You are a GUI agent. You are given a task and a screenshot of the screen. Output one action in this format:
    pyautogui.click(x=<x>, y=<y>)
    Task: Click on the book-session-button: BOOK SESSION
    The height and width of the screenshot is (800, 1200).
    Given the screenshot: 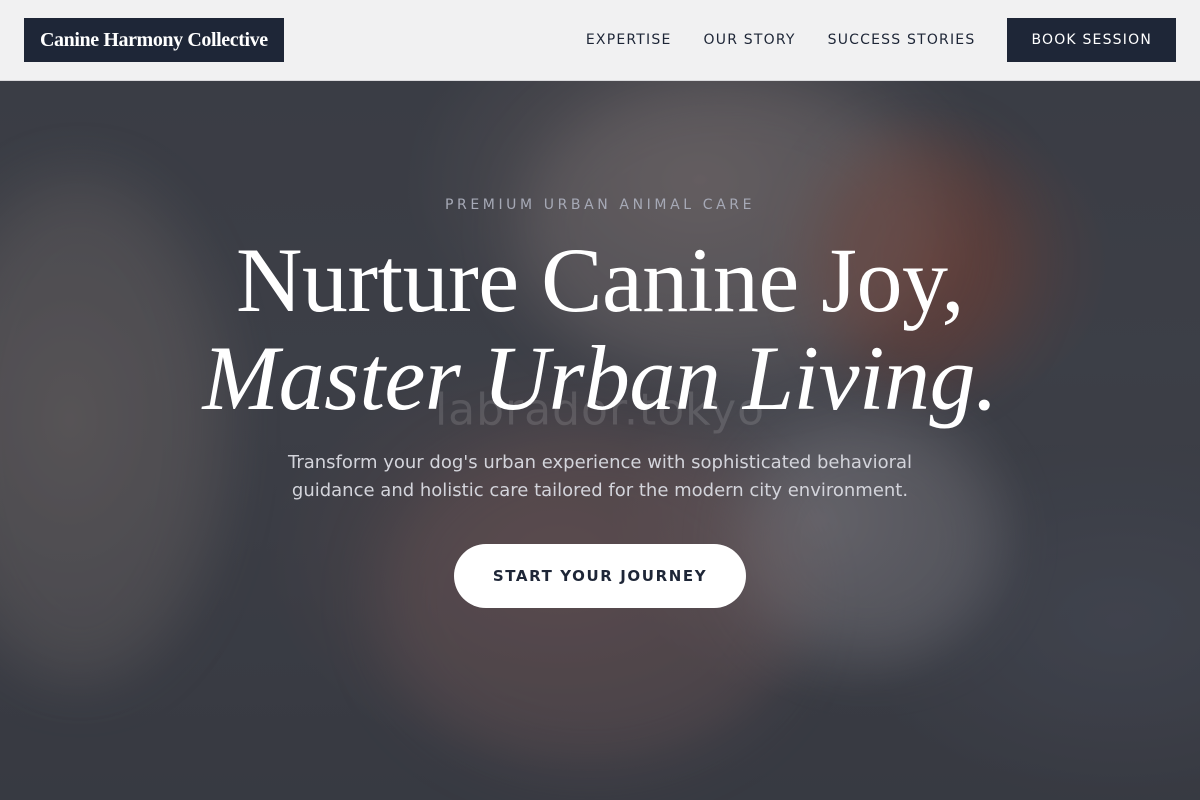 What is the action you would take?
    pyautogui.click(x=1091, y=40)
    